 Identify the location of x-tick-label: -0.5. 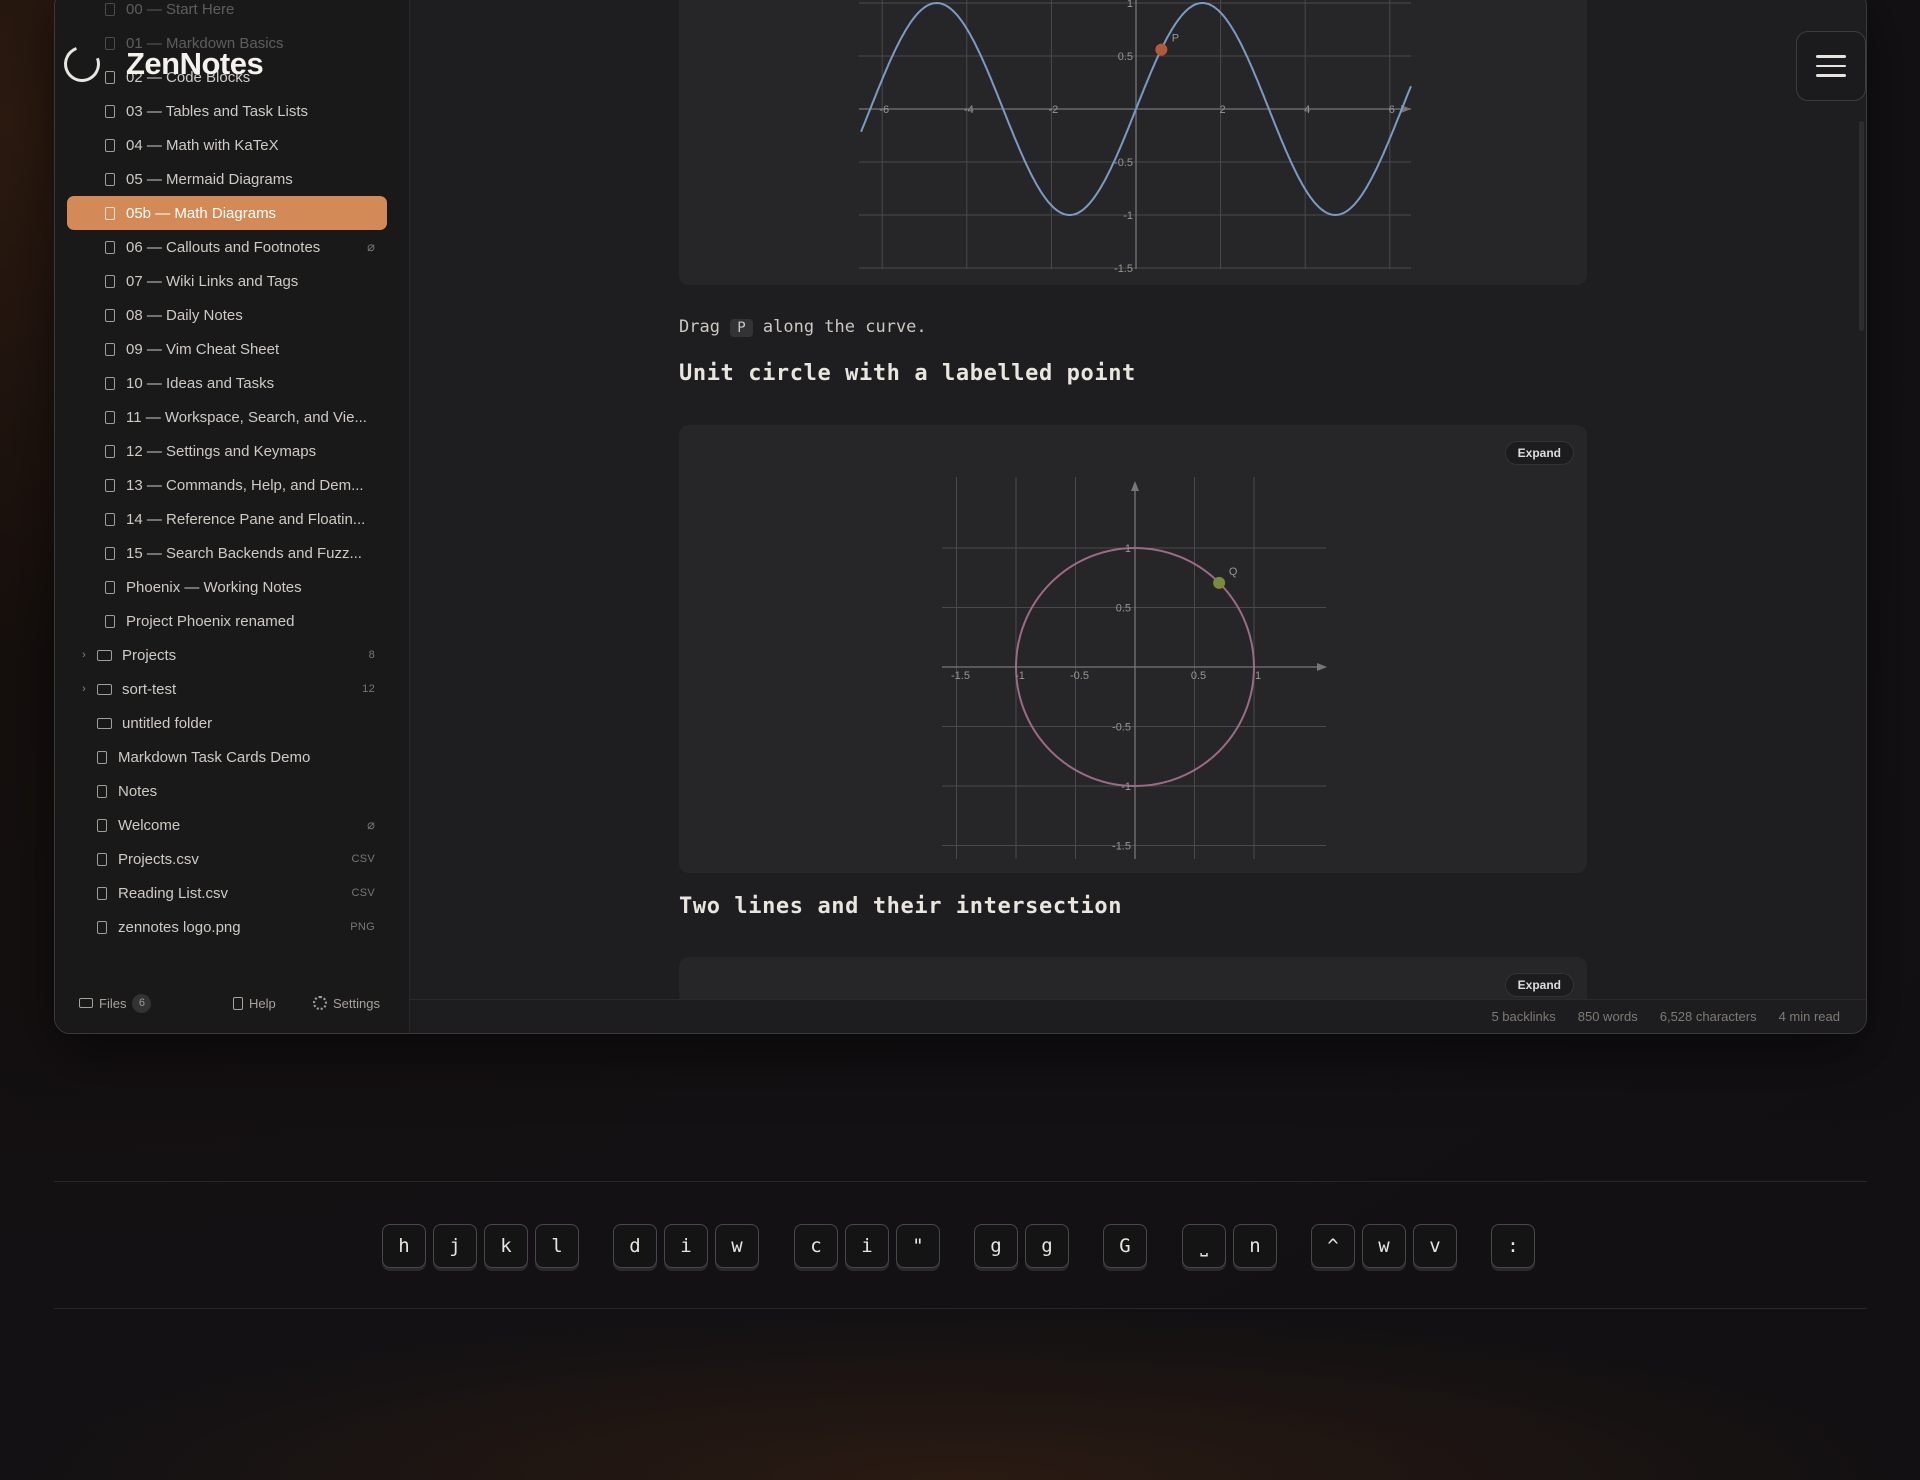
(1079, 676).